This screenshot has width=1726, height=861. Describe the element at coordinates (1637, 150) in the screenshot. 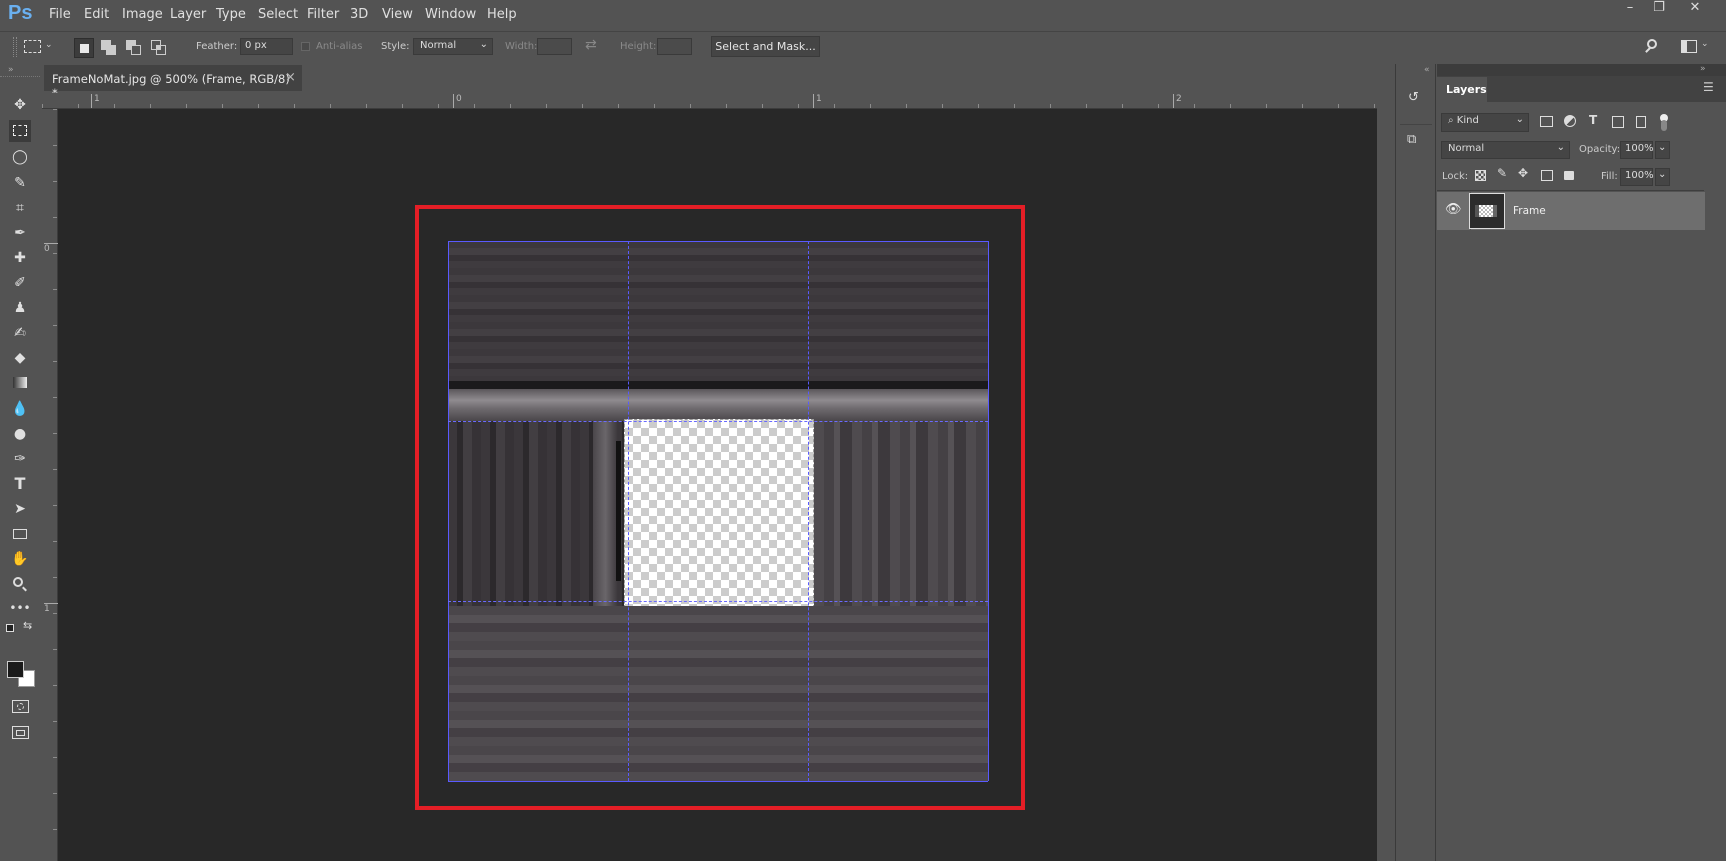

I see `opacity-input: 100%` at that location.